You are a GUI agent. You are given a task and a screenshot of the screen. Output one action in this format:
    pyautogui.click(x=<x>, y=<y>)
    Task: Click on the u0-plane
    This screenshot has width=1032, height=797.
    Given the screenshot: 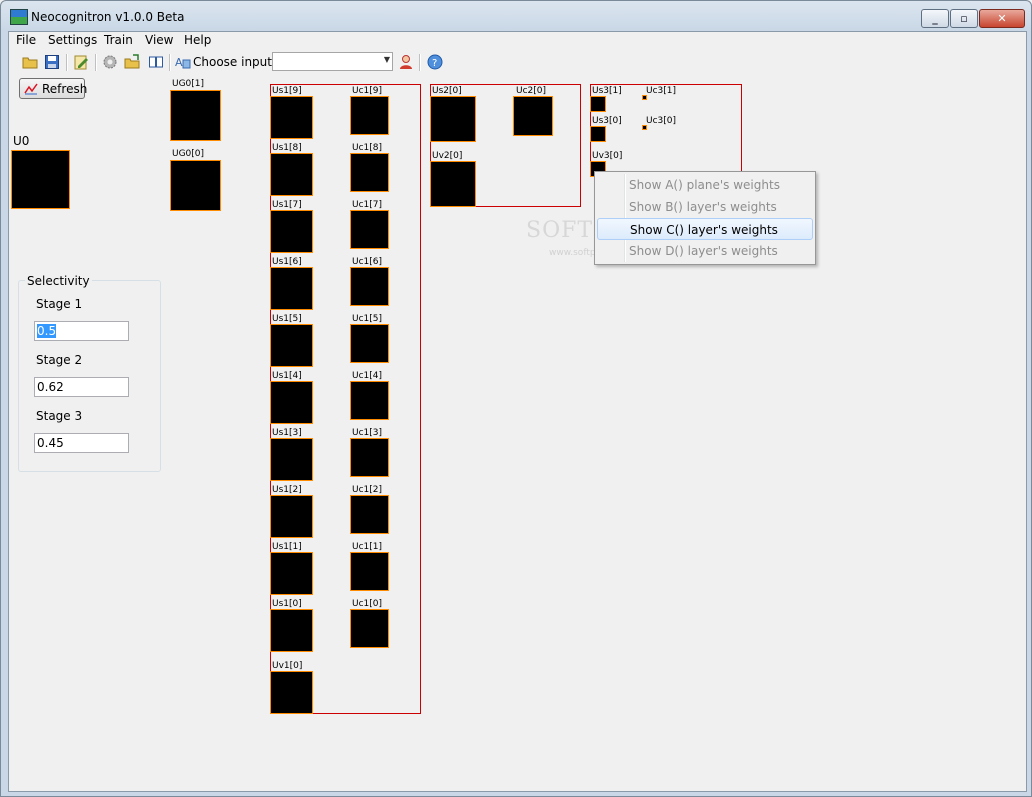 What is the action you would take?
    pyautogui.click(x=40, y=179)
    